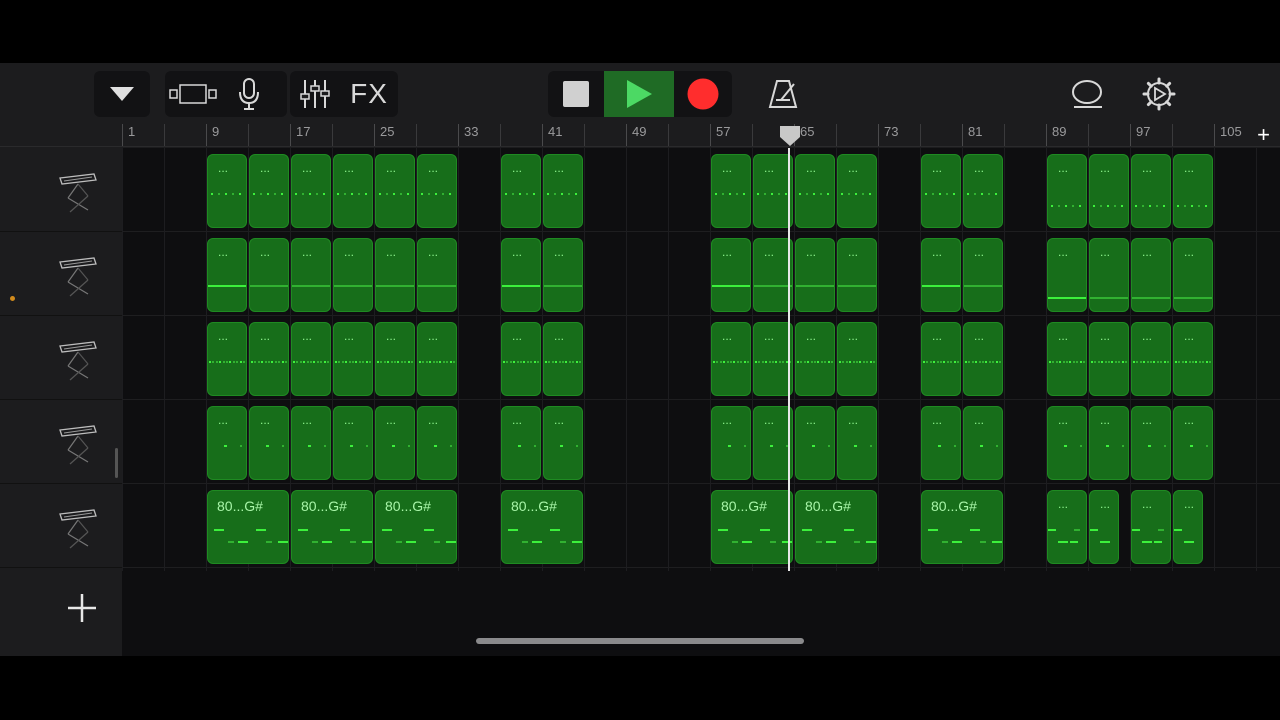 Image resolution: width=1280 pixels, height=720 pixels. Describe the element at coordinates (122, 94) in the screenshot. I see `browser-button` at that location.